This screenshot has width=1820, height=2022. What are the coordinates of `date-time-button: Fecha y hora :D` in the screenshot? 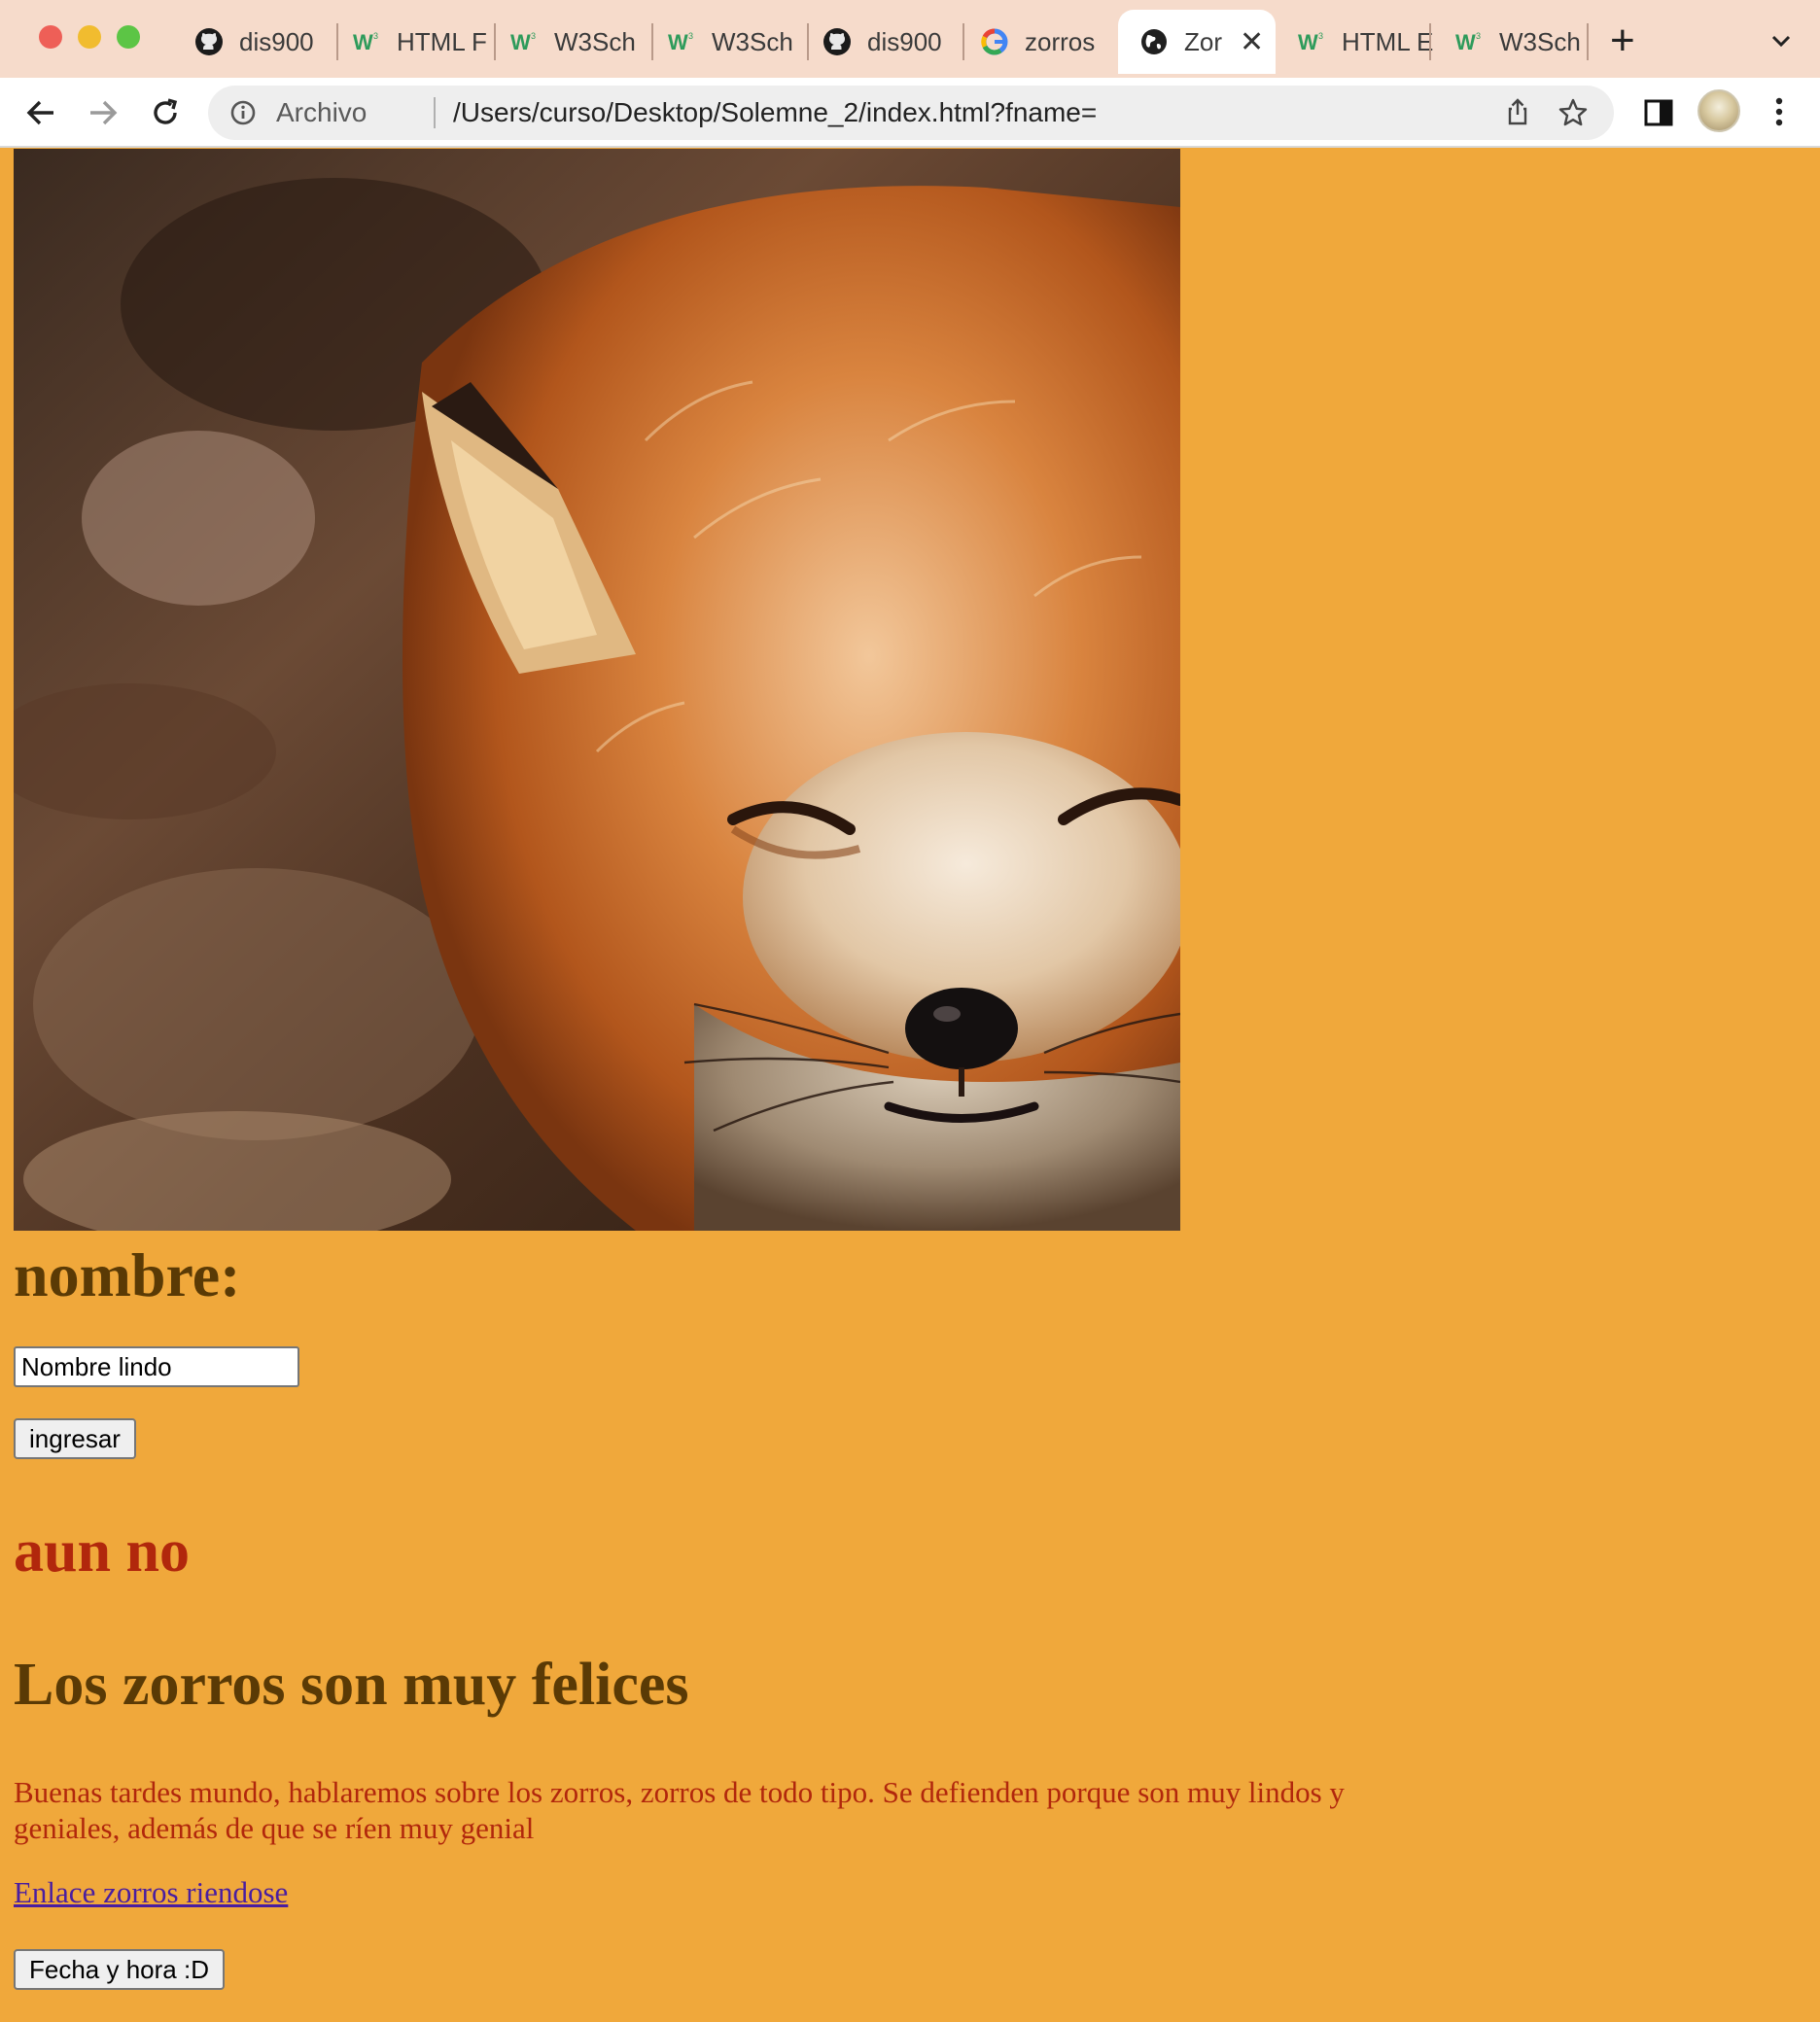 It's located at (119, 1969).